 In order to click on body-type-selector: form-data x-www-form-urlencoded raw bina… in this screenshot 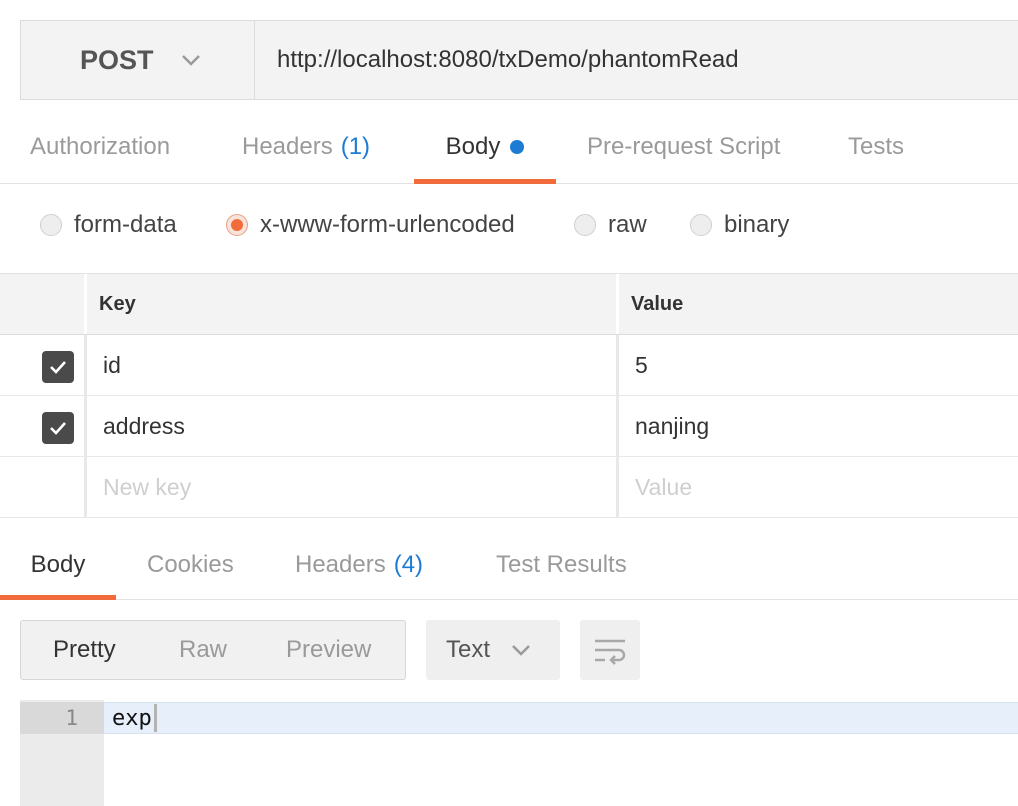, I will do `click(509, 230)`.